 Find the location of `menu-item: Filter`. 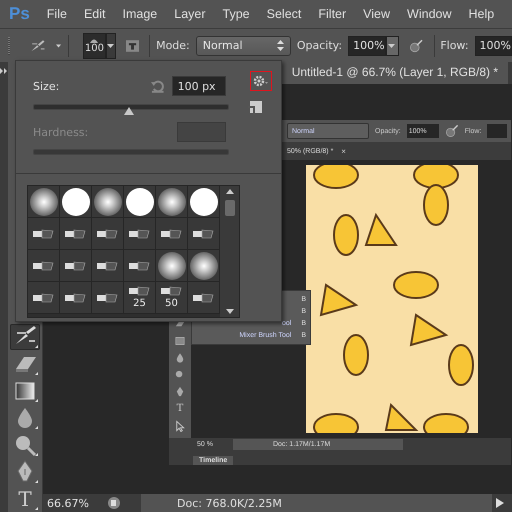

menu-item: Filter is located at coordinates (332, 14).